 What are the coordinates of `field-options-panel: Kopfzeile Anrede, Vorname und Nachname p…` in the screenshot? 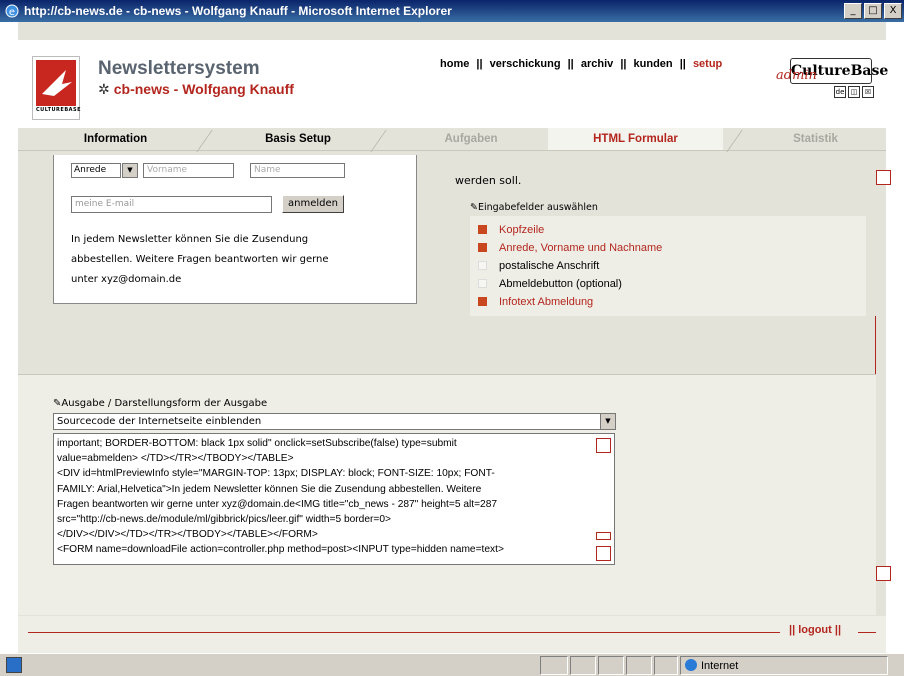 It's located at (668, 266).